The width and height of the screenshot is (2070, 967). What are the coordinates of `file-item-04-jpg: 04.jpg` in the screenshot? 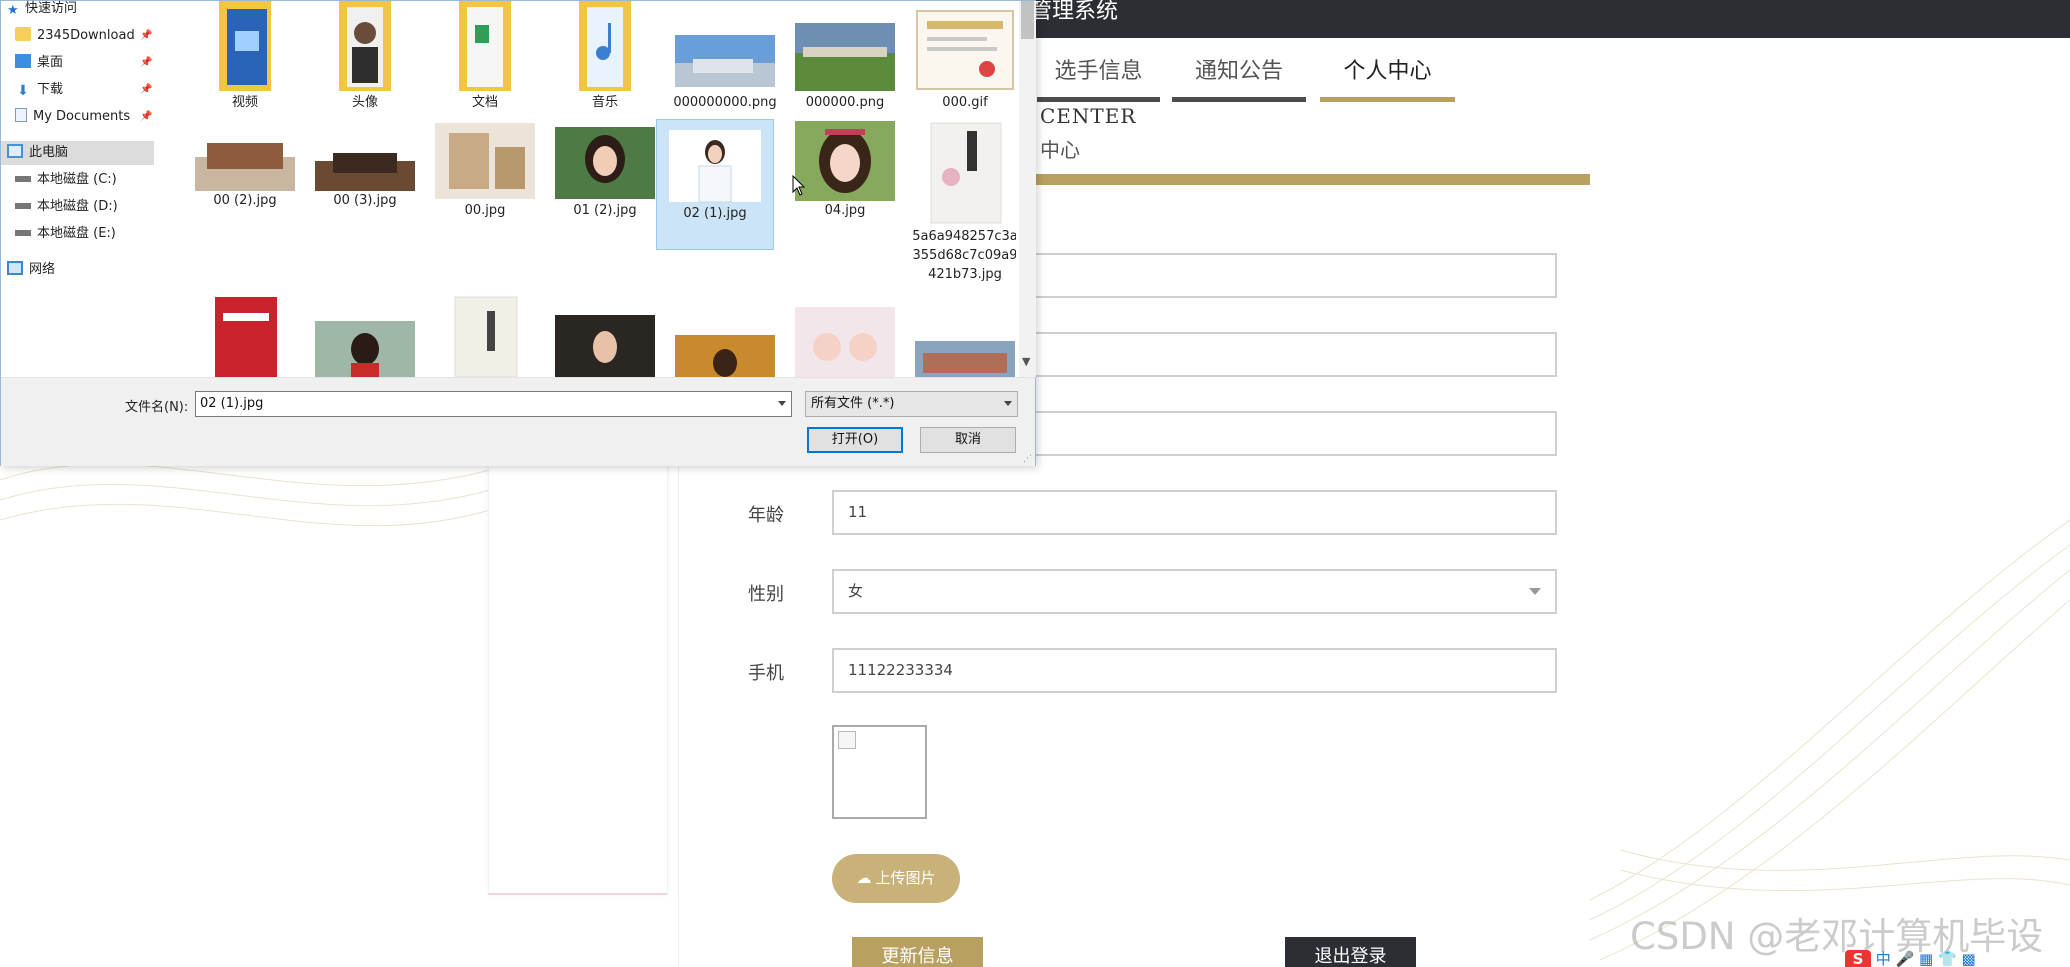 It's located at (845, 169).